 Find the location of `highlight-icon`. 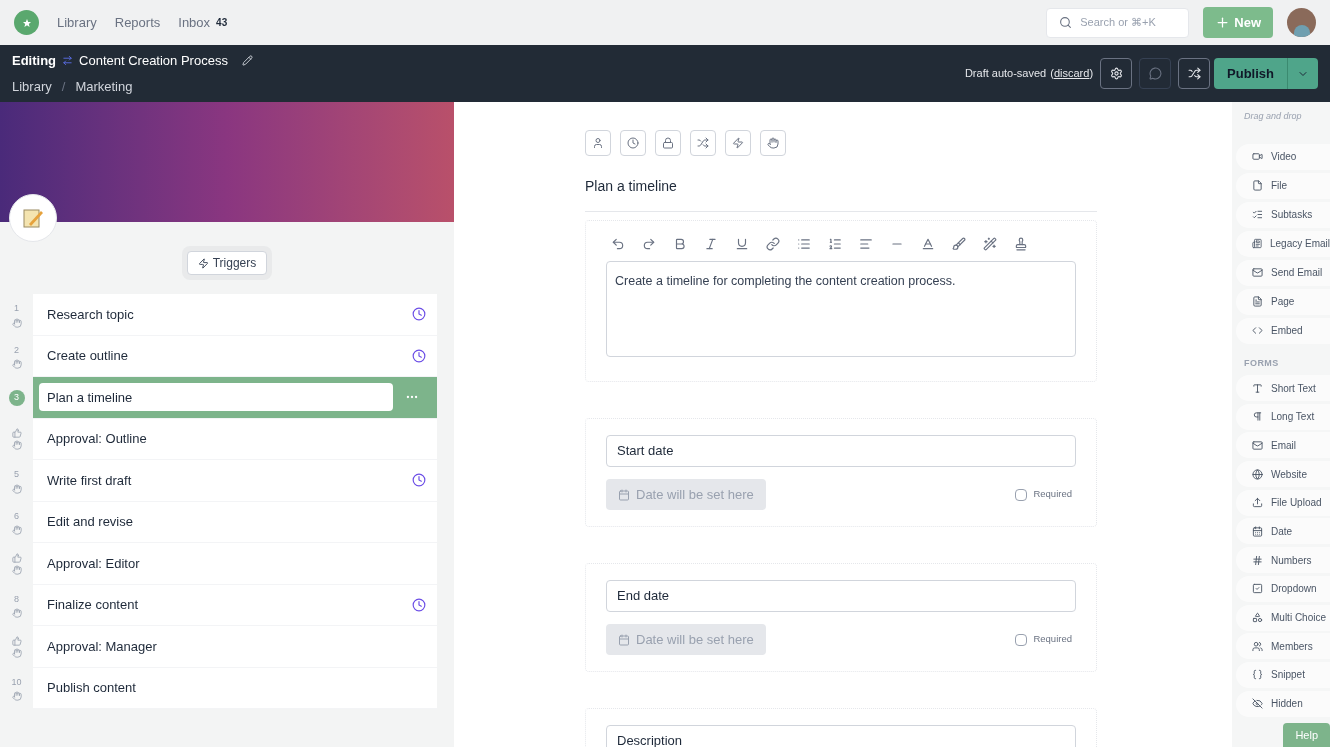

highlight-icon is located at coordinates (959, 244).